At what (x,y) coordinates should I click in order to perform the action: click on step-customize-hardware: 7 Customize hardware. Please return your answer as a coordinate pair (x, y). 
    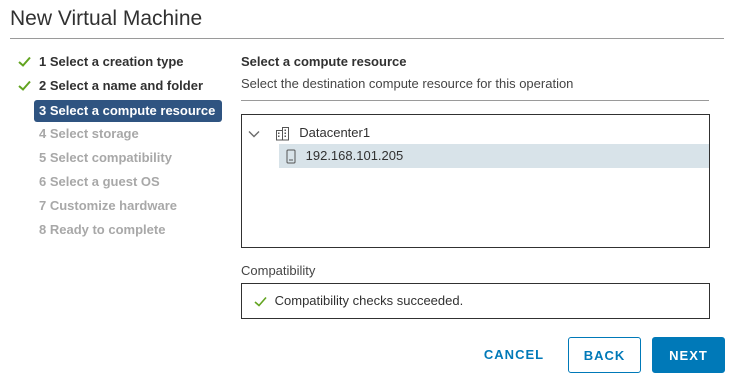
    Looking at the image, I should click on (119, 208).